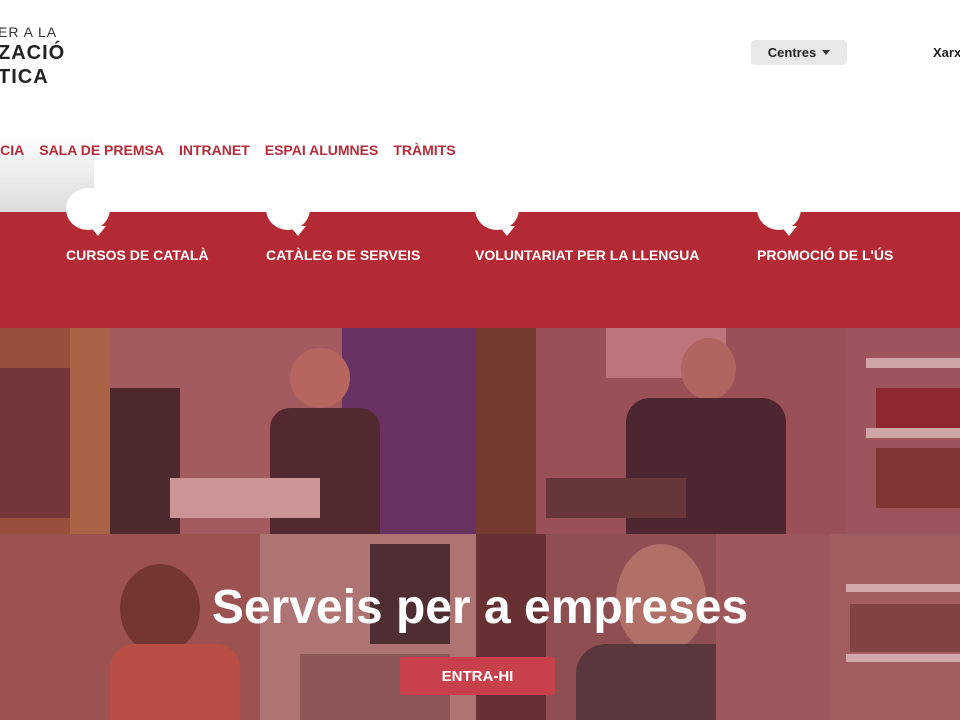 Image resolution: width=960 pixels, height=720 pixels. Describe the element at coordinates (825, 255) in the screenshot. I see `service-label: PROMOCIÓ DE L'ÚS` at that location.